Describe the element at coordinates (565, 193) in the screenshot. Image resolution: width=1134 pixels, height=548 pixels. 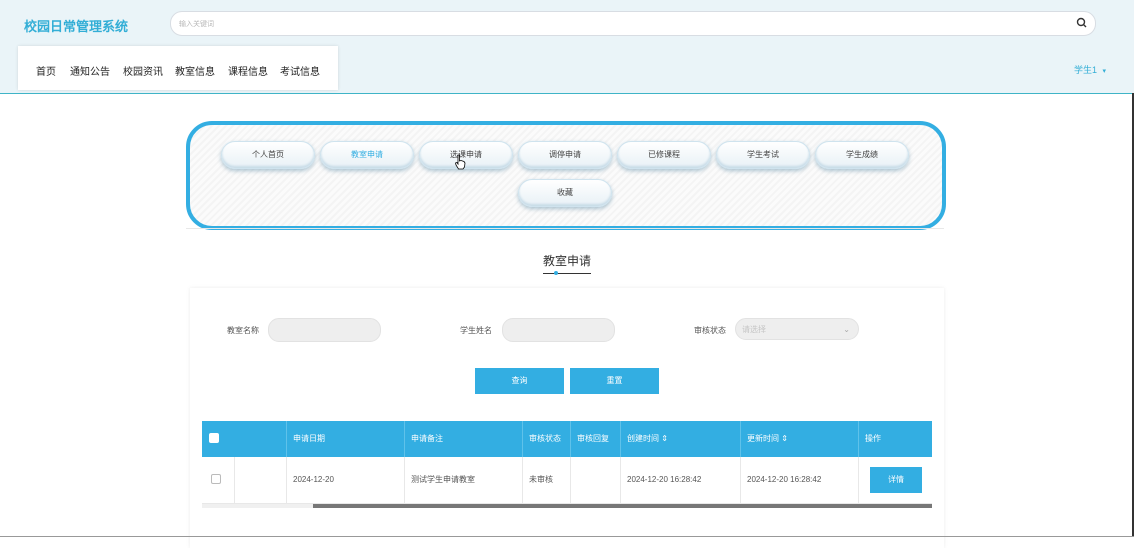
I see `menu-favorites: 收藏` at that location.